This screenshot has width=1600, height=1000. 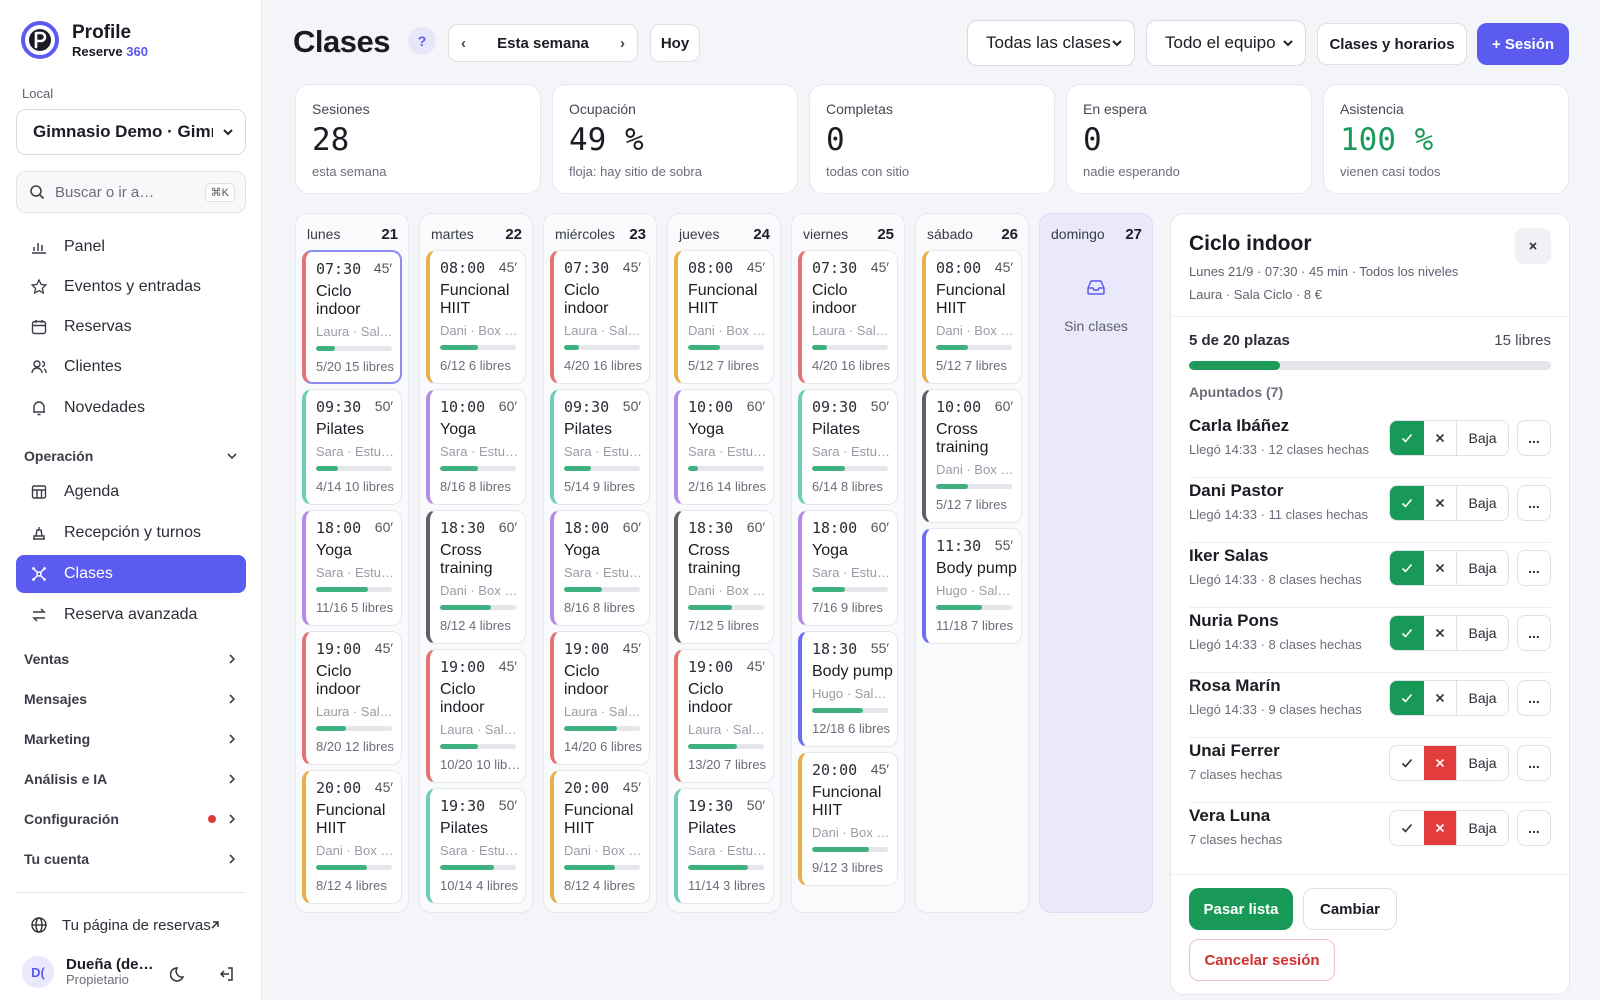 What do you see at coordinates (131, 574) in the screenshot?
I see `sidebar-item-classes: Clases` at bounding box center [131, 574].